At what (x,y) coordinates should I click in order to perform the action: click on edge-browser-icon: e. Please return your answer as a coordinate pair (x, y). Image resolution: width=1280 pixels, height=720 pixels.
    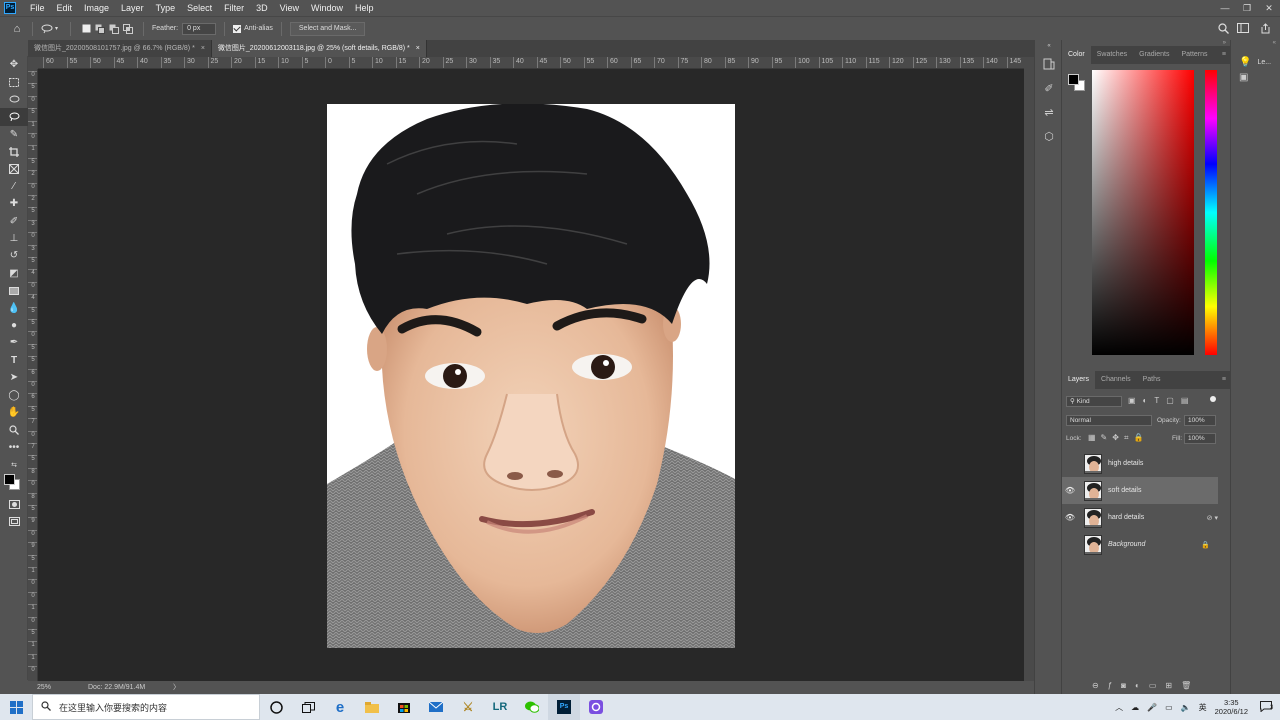
    Looking at the image, I should click on (340, 707).